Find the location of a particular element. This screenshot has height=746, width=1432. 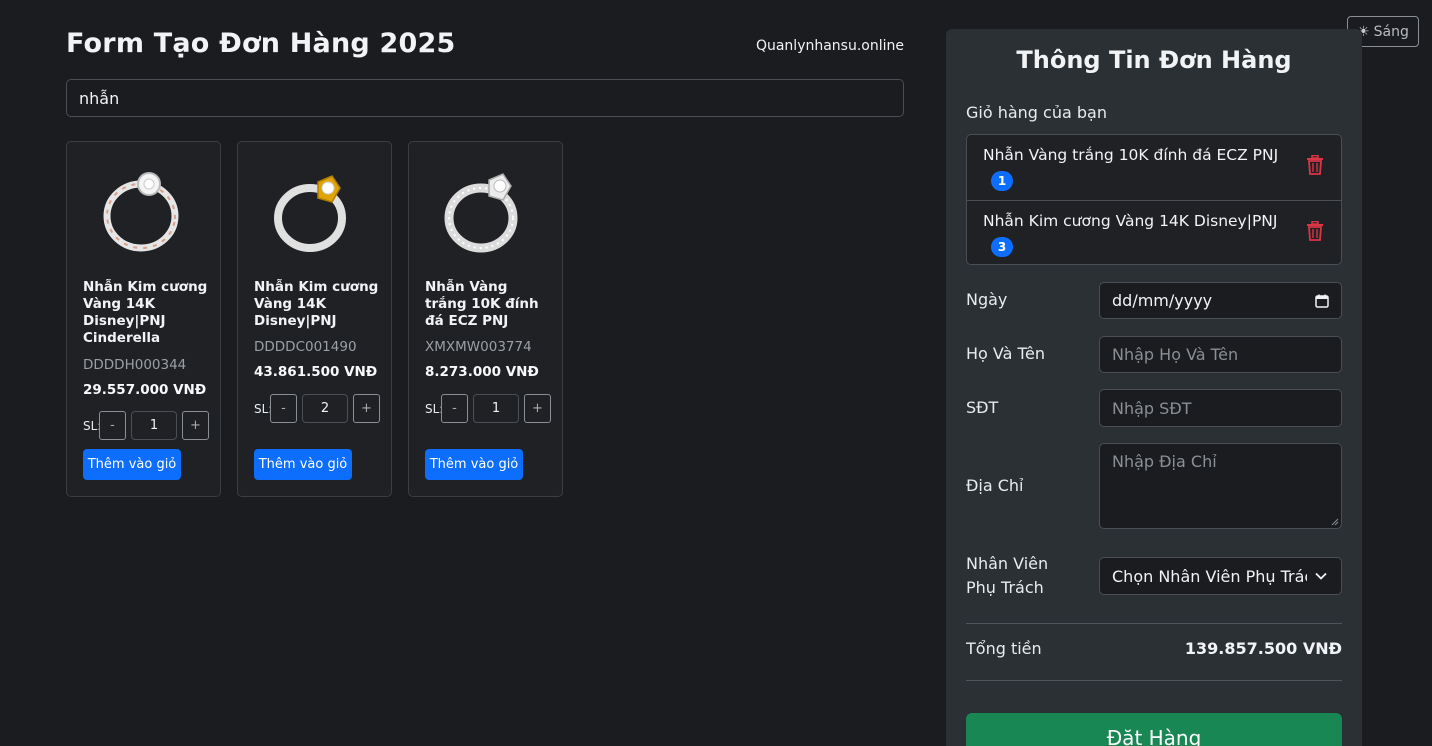

full-name-input: Nhập Họ Và Tên is located at coordinates (1220, 354).